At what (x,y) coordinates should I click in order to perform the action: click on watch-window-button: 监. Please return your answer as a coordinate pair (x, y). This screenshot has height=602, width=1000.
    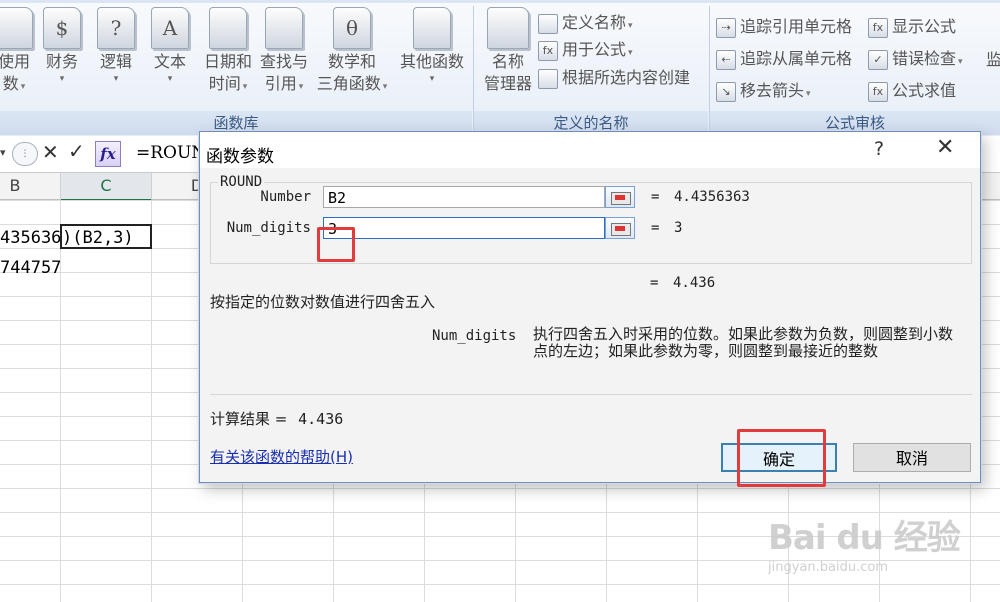
    Looking at the image, I should click on (992, 60).